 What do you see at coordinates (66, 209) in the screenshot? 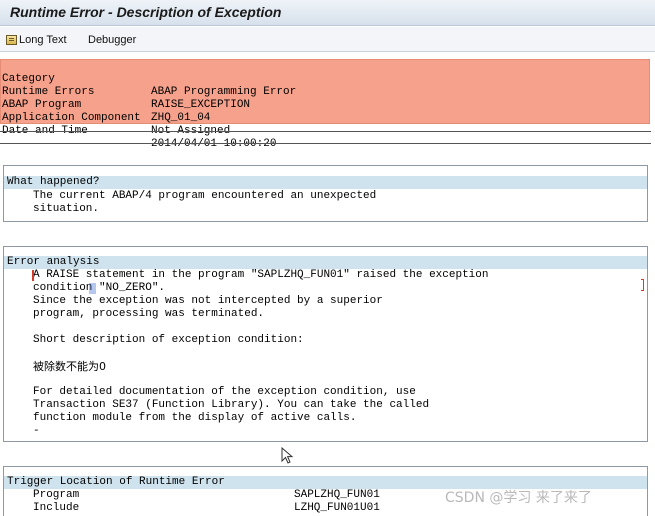
I see `text-line: situation.` at bounding box center [66, 209].